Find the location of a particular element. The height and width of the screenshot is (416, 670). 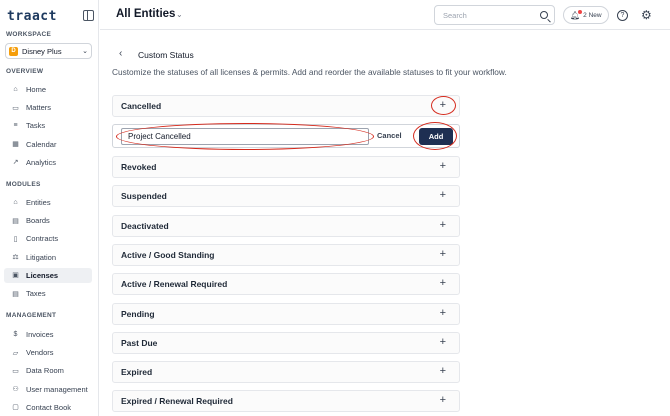

sidebar-item-contracts: ▯ Contracts is located at coordinates (48, 238).